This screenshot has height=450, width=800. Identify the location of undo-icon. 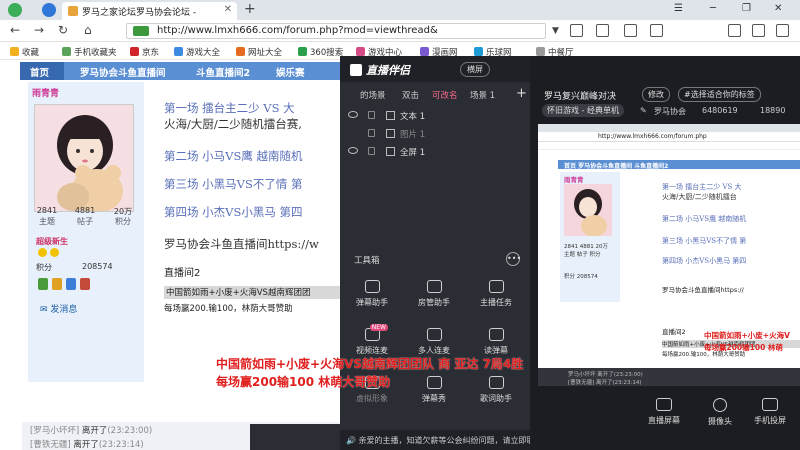
(758, 30).